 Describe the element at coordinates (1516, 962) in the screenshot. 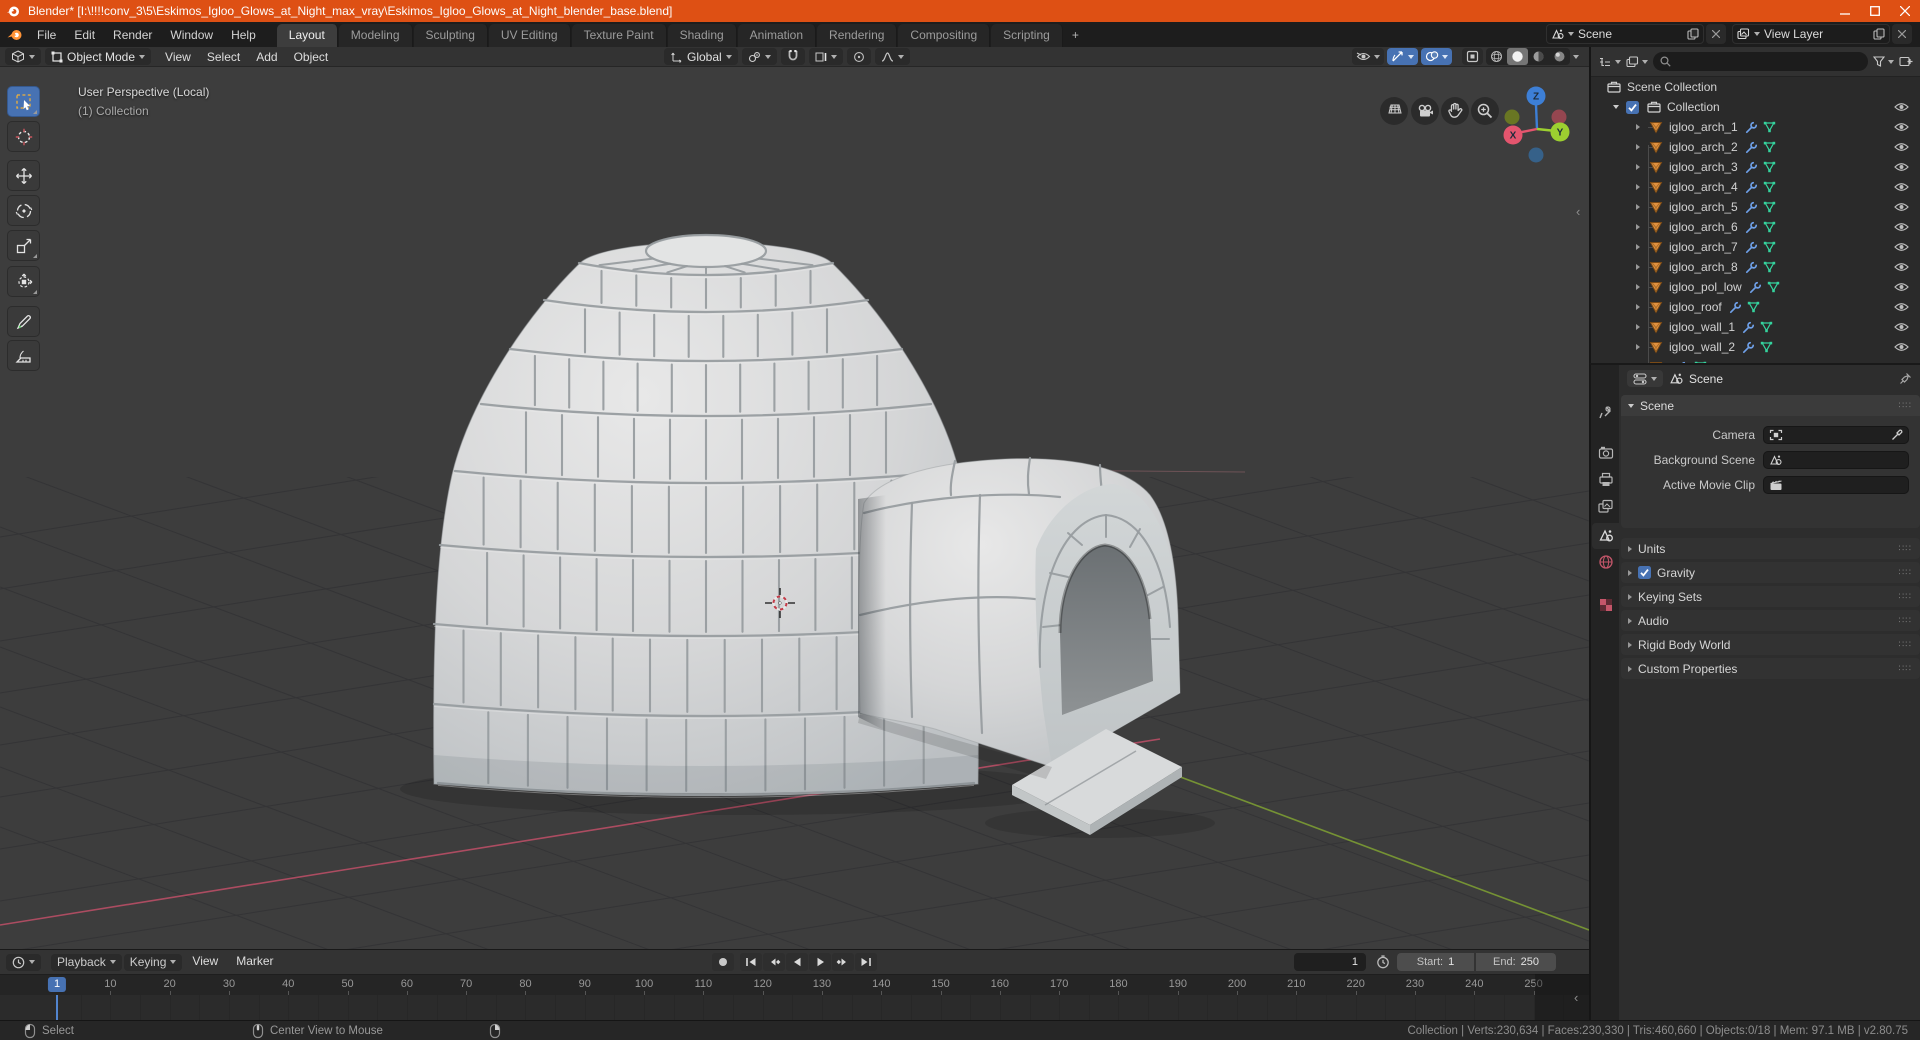

I see `end-frame-field: End: 250` at that location.